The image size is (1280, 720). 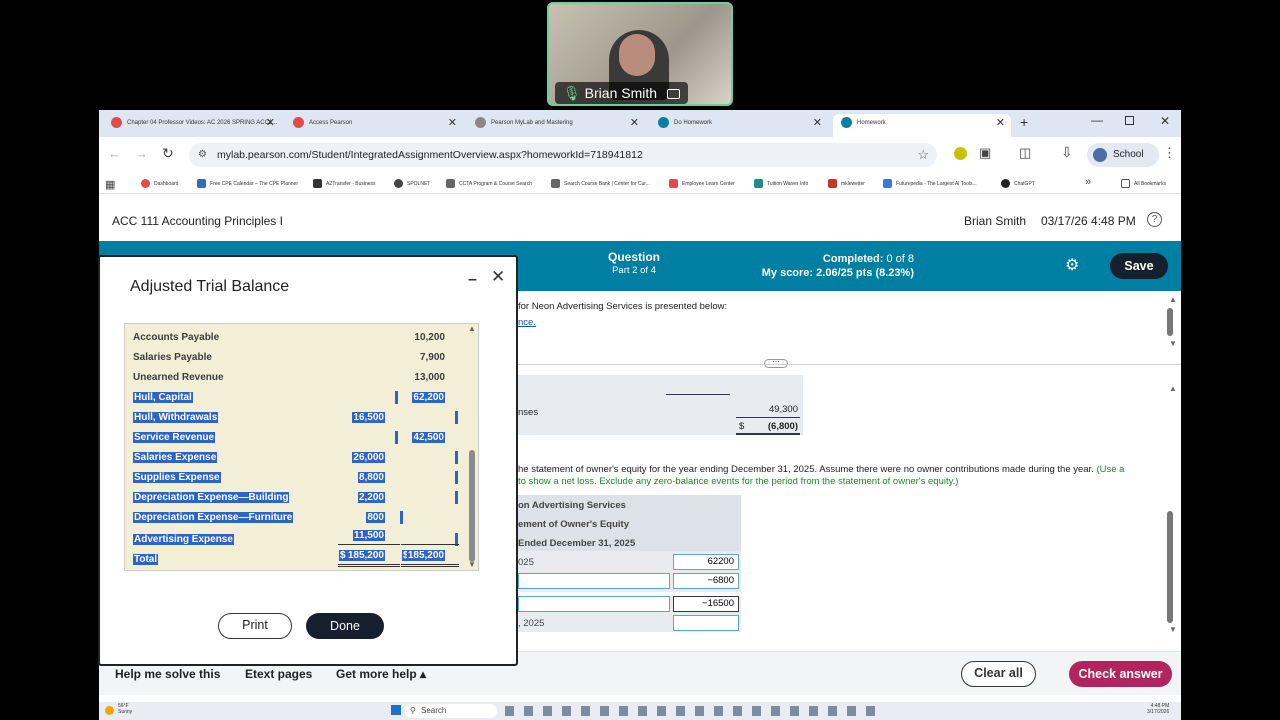 What do you see at coordinates (168, 153) in the screenshot?
I see `reload-icon: ↻` at bounding box center [168, 153].